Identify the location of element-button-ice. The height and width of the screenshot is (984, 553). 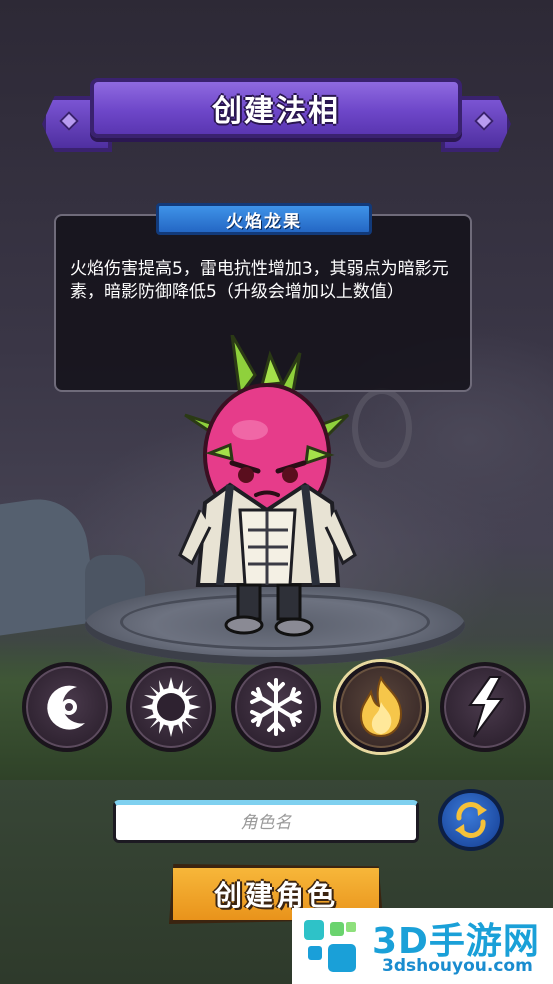
(276, 707).